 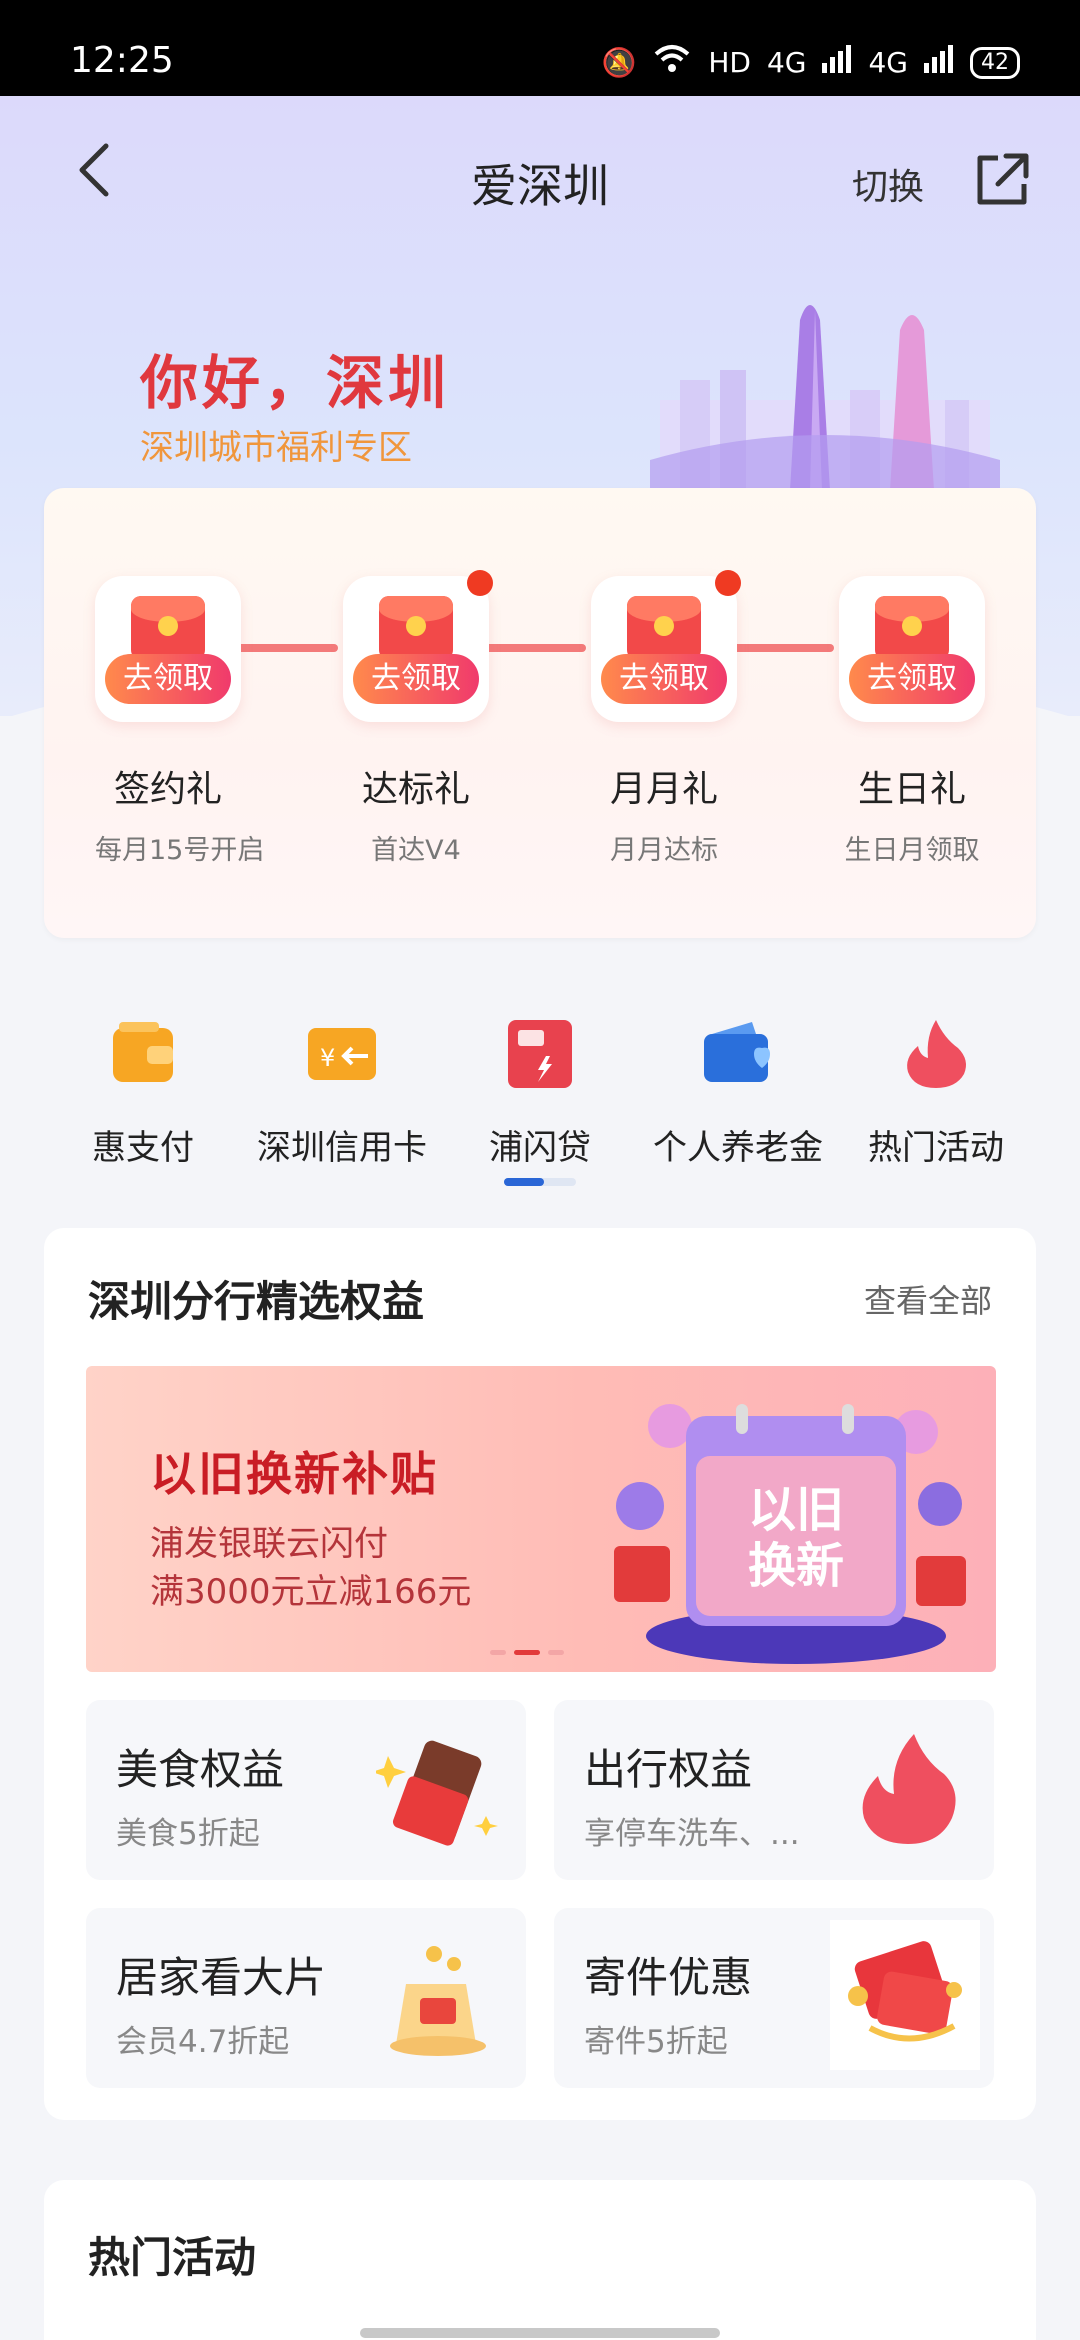 What do you see at coordinates (619, 62) in the screenshot?
I see `mute-icon: 🔕` at bounding box center [619, 62].